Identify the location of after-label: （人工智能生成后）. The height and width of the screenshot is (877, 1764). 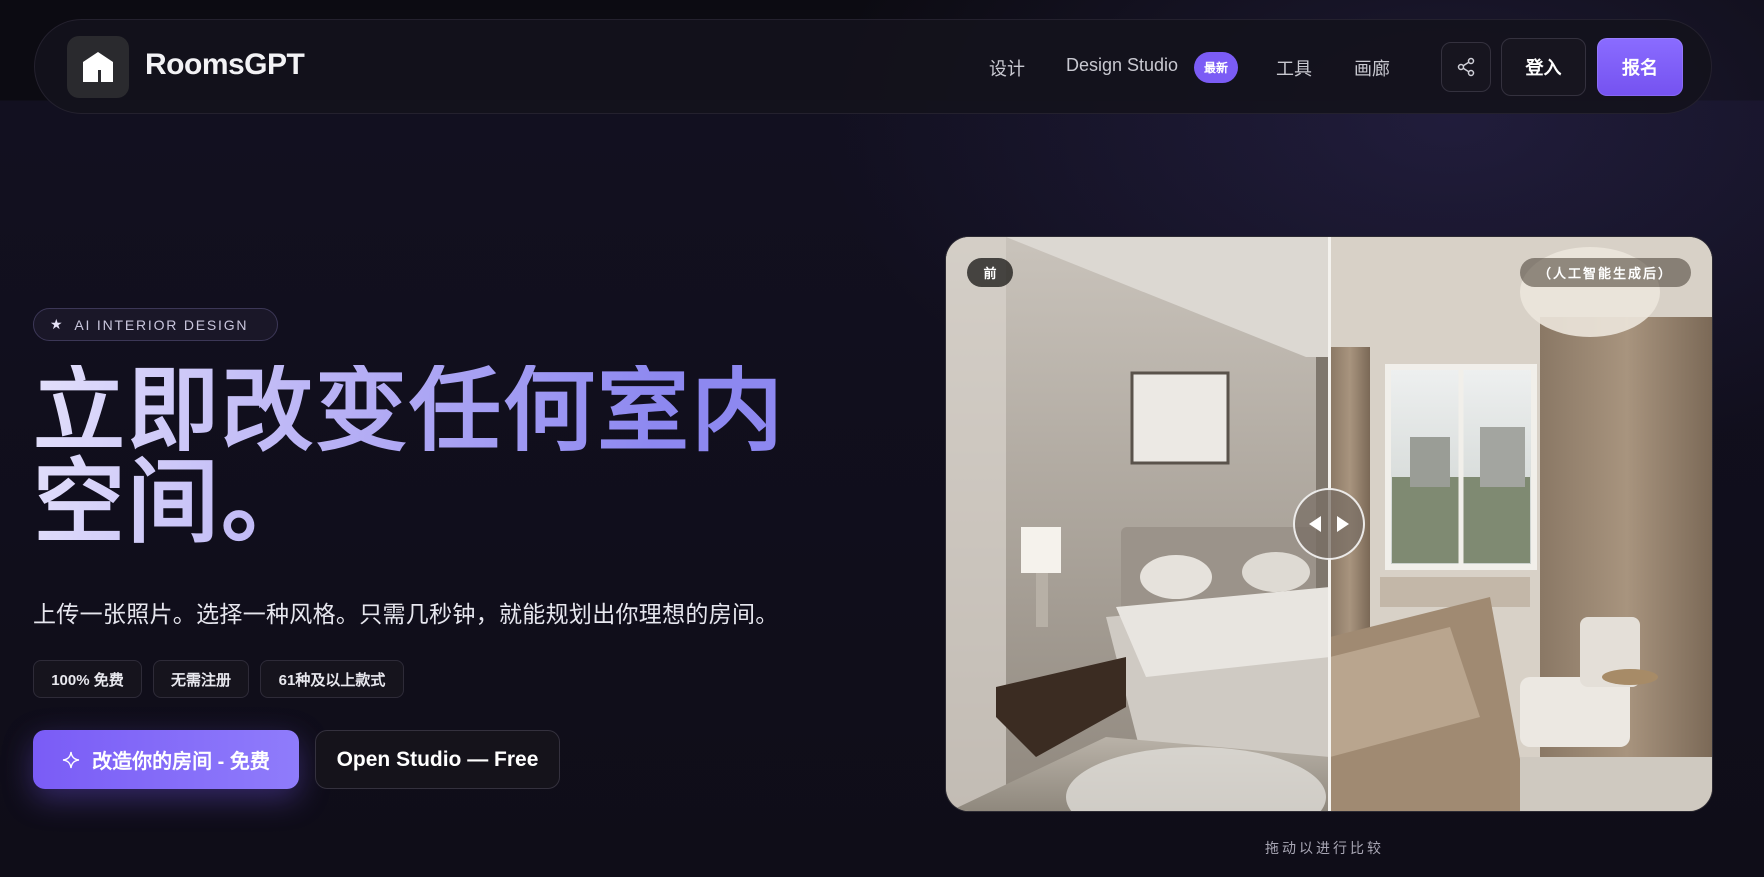
(1605, 272).